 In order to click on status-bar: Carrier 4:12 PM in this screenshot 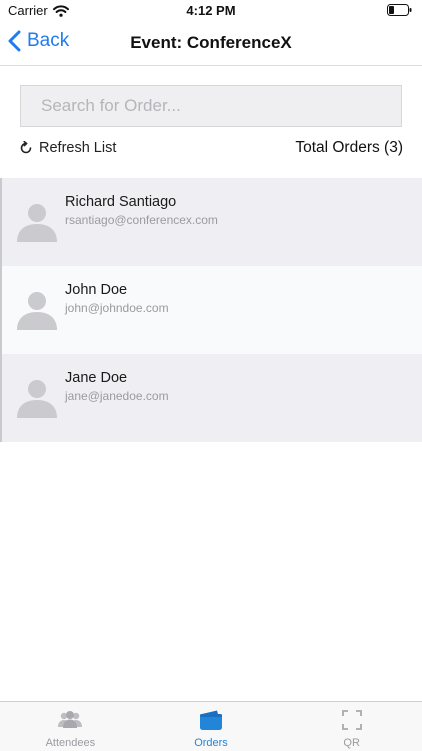, I will do `click(211, 11)`.